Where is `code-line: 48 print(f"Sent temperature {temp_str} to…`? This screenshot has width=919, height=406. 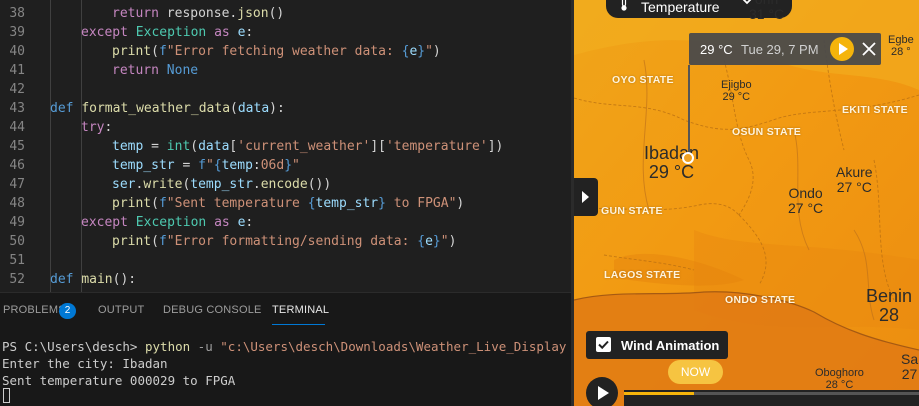 code-line: 48 print(f"Sent temperature {temp_str} to… is located at coordinates (285, 203).